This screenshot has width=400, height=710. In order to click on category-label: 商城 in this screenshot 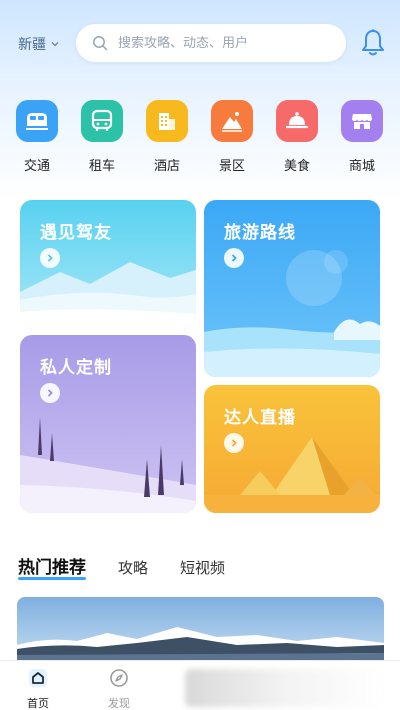, I will do `click(361, 166)`.